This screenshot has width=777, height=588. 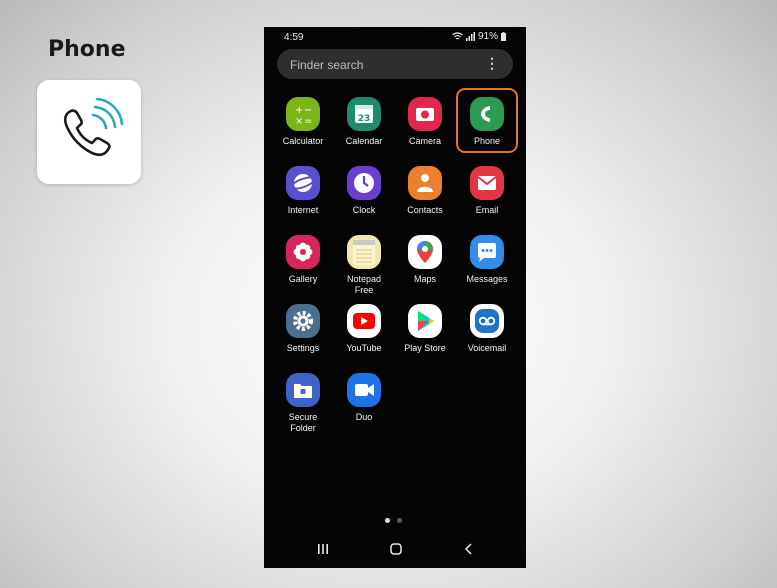 I want to click on page-indicator, so click(x=393, y=520).